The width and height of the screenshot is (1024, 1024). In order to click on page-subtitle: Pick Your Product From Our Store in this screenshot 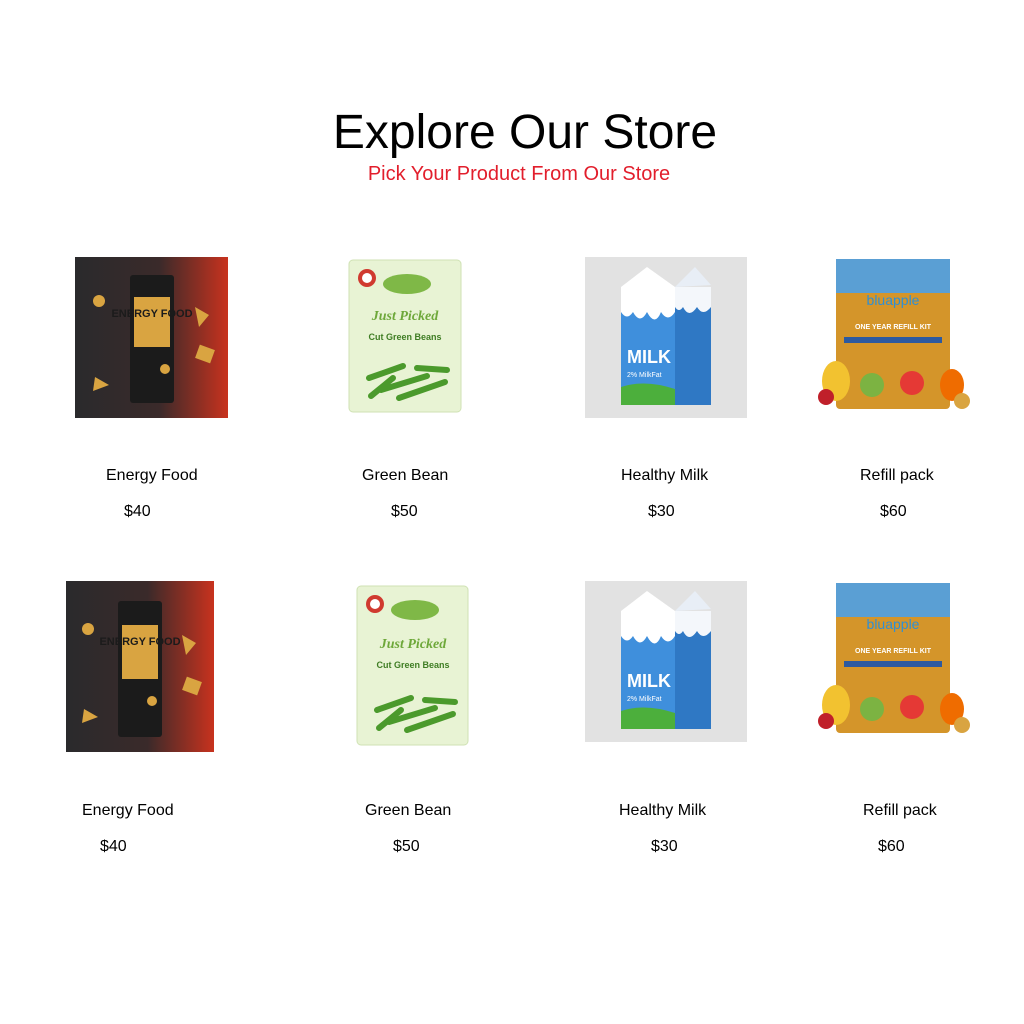, I will do `click(519, 174)`.